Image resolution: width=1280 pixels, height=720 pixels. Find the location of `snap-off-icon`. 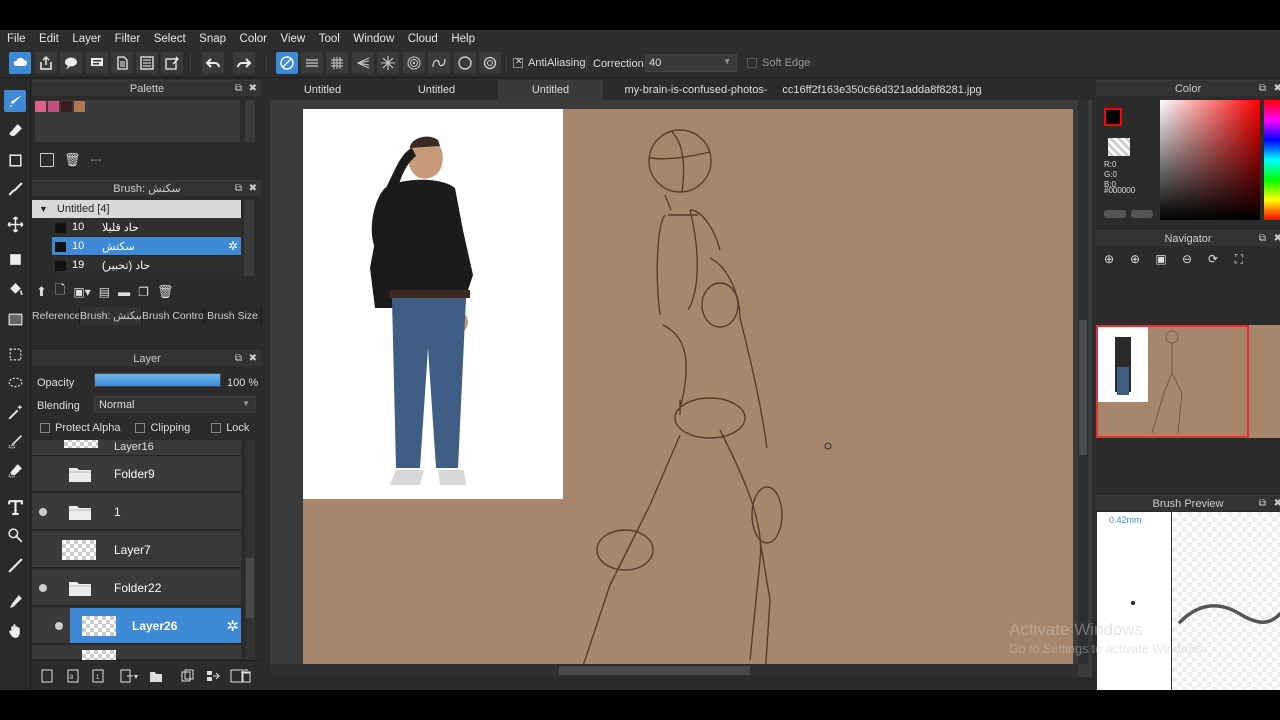

snap-off-icon is located at coordinates (287, 63).